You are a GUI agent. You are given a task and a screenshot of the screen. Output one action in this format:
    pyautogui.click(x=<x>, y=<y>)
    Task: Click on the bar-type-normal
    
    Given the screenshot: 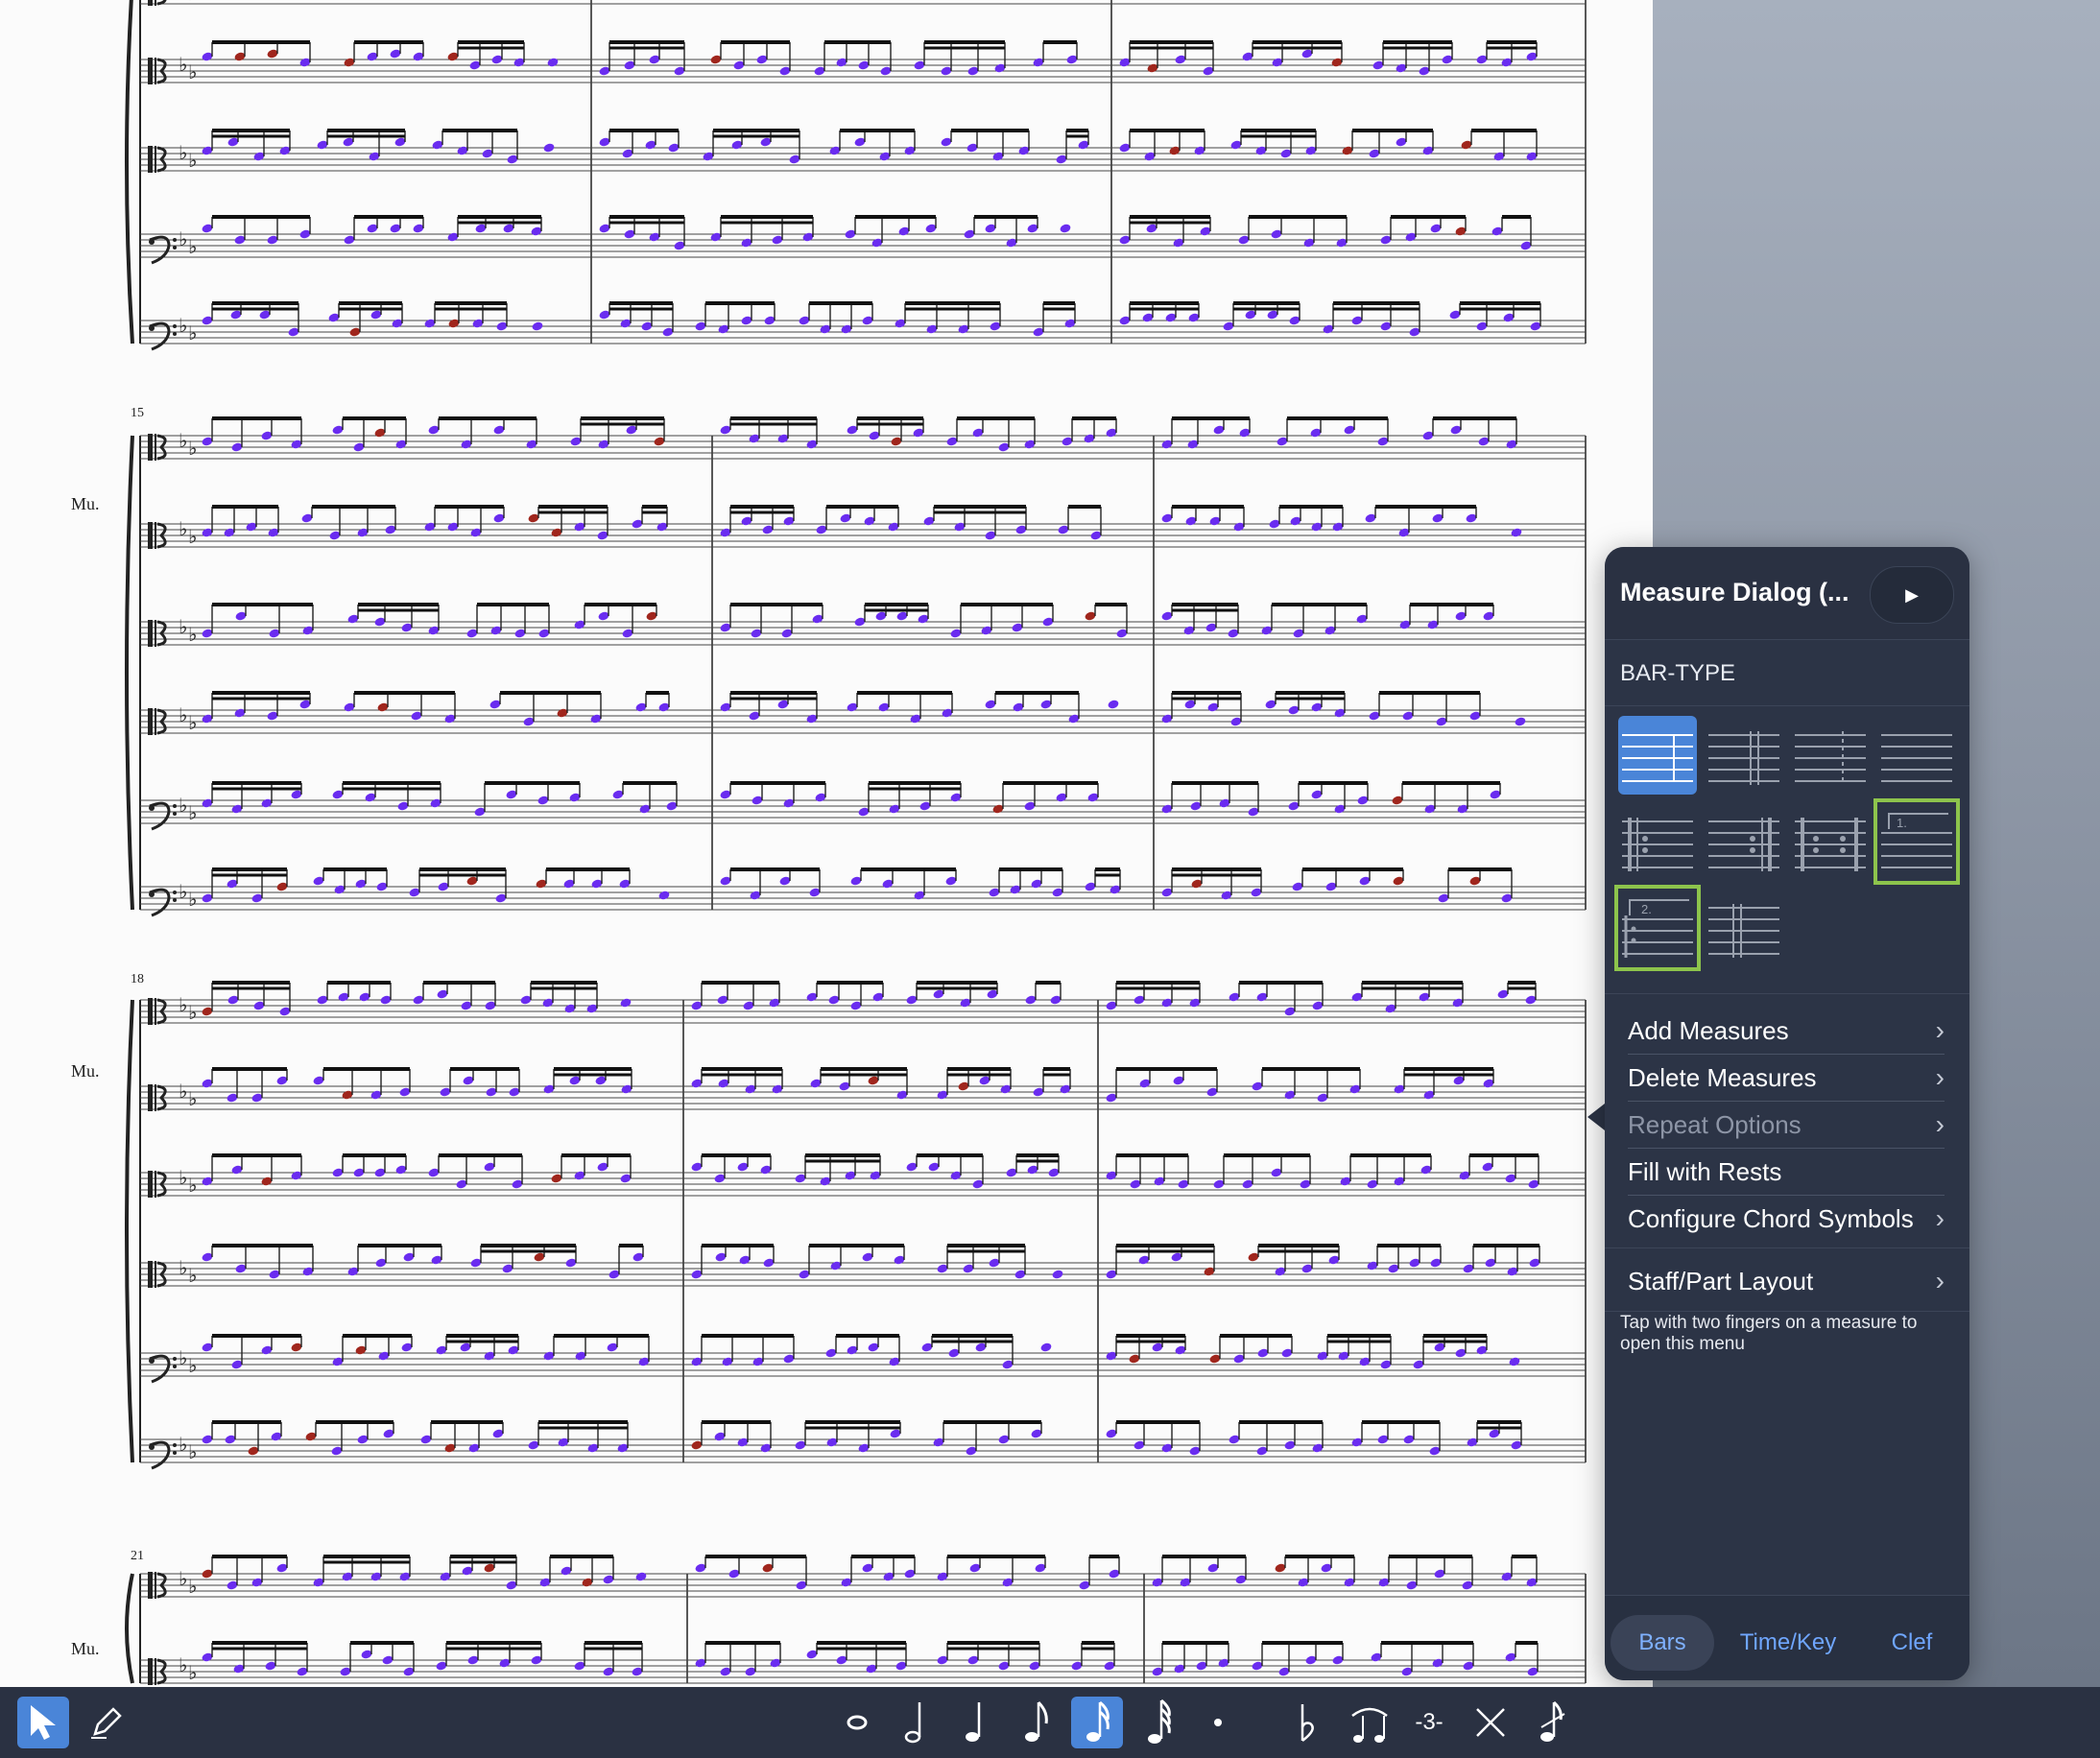 What is the action you would take?
    pyautogui.click(x=1657, y=756)
    